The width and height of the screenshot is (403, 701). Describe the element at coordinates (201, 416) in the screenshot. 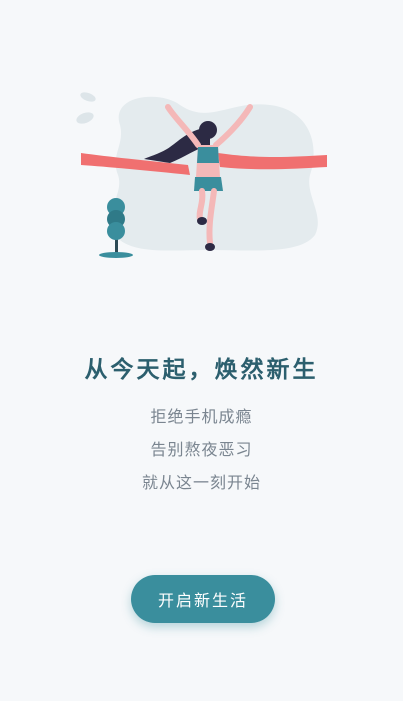

I see `subtitle-line-1: 拒绝手机成瘾` at that location.